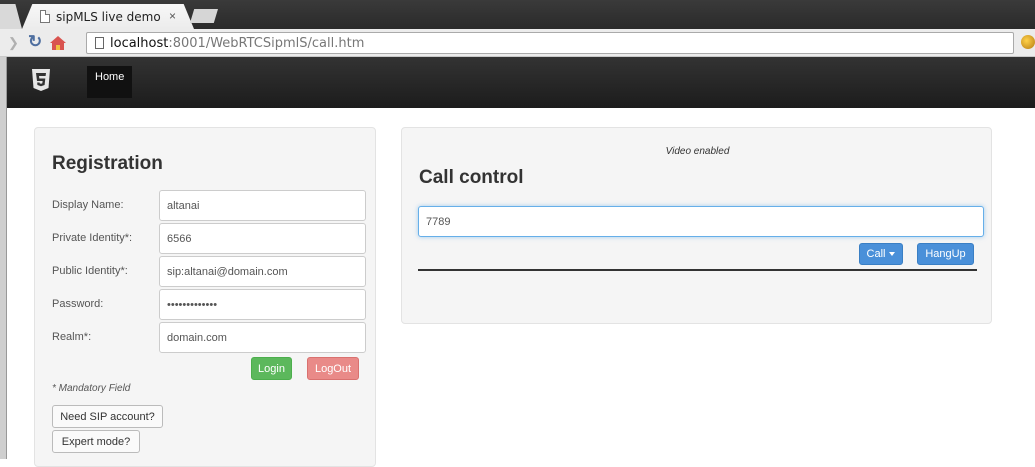  I want to click on window-edge, so click(3, 258).